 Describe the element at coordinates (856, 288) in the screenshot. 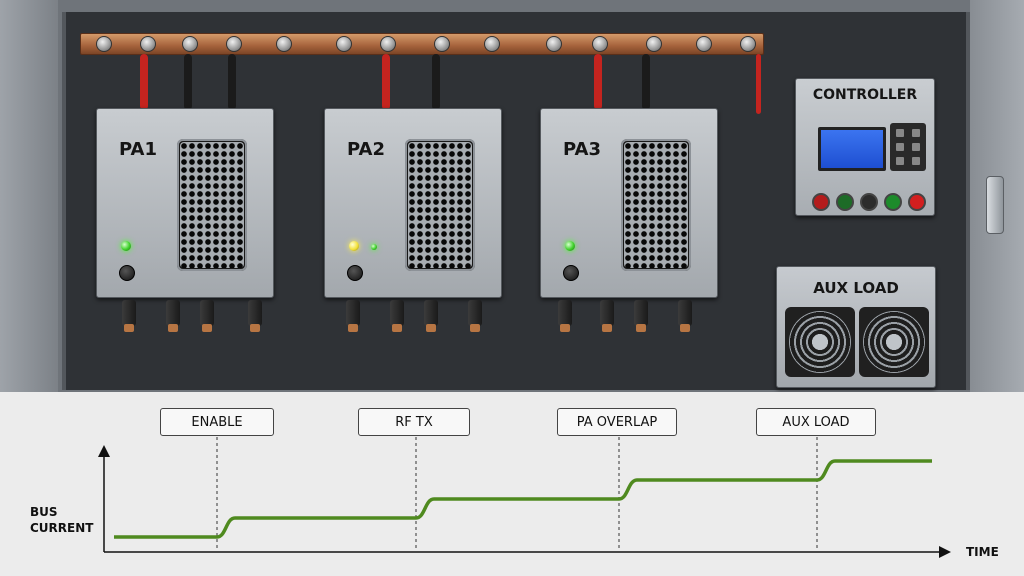

I see `aux-load-label: AUX LOAD` at that location.